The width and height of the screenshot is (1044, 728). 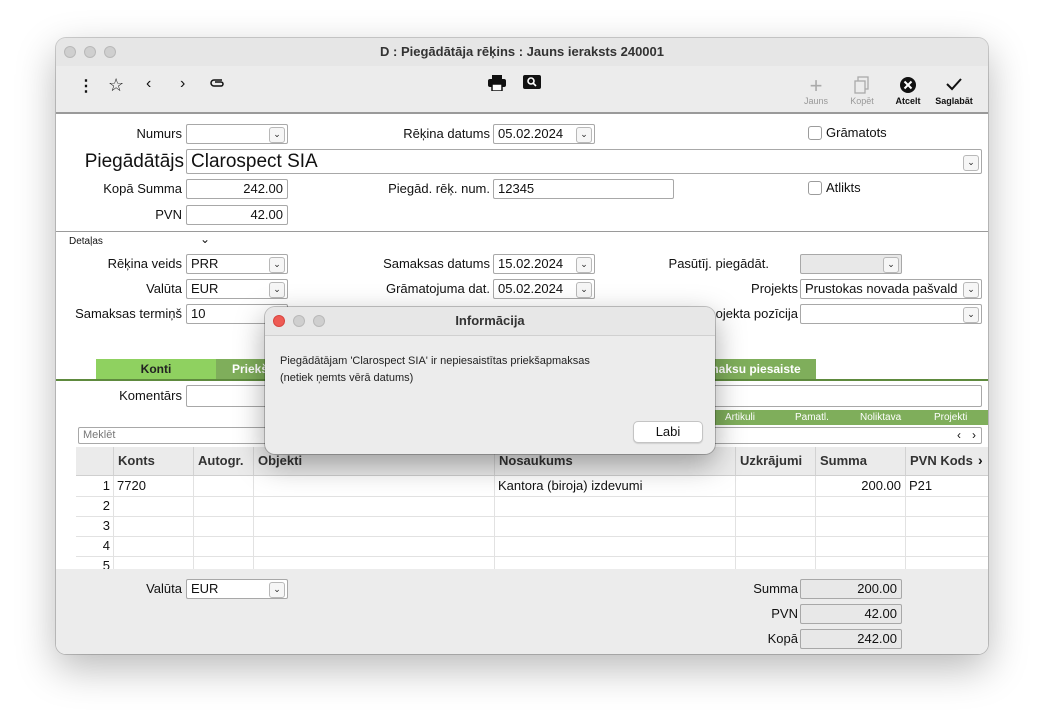 What do you see at coordinates (156, 369) in the screenshot?
I see `tab-konti: Konti` at bounding box center [156, 369].